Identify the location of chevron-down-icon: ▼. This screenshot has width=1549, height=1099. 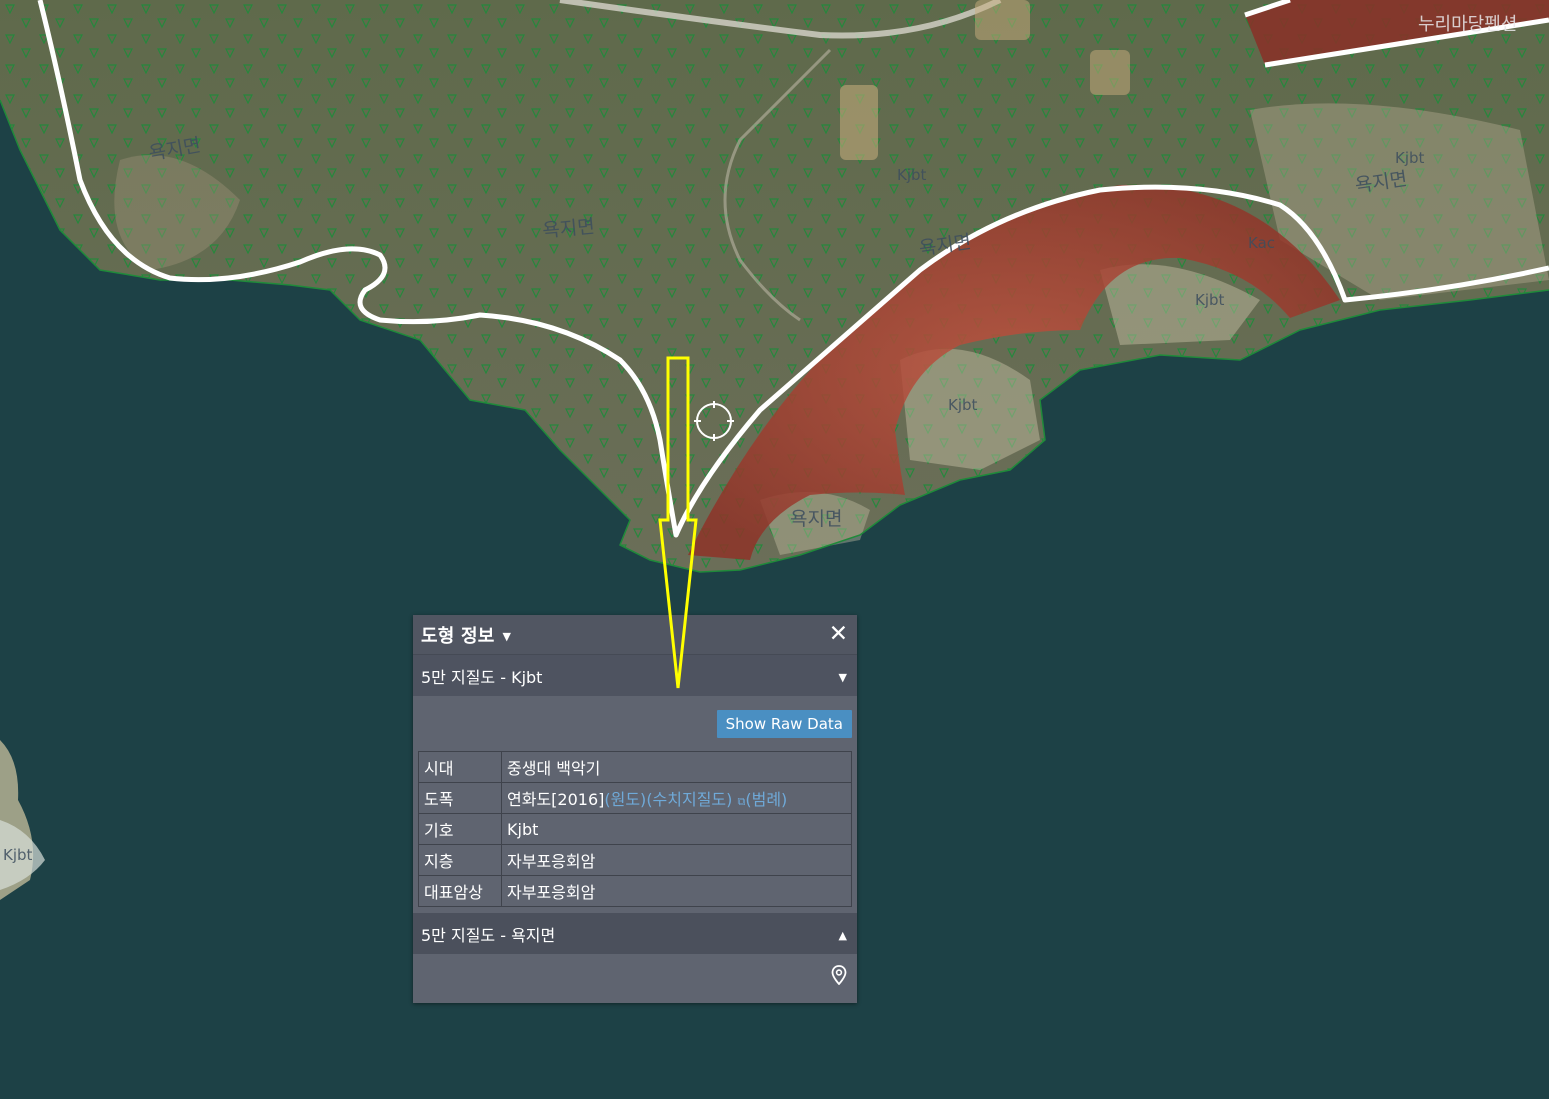
(842, 677).